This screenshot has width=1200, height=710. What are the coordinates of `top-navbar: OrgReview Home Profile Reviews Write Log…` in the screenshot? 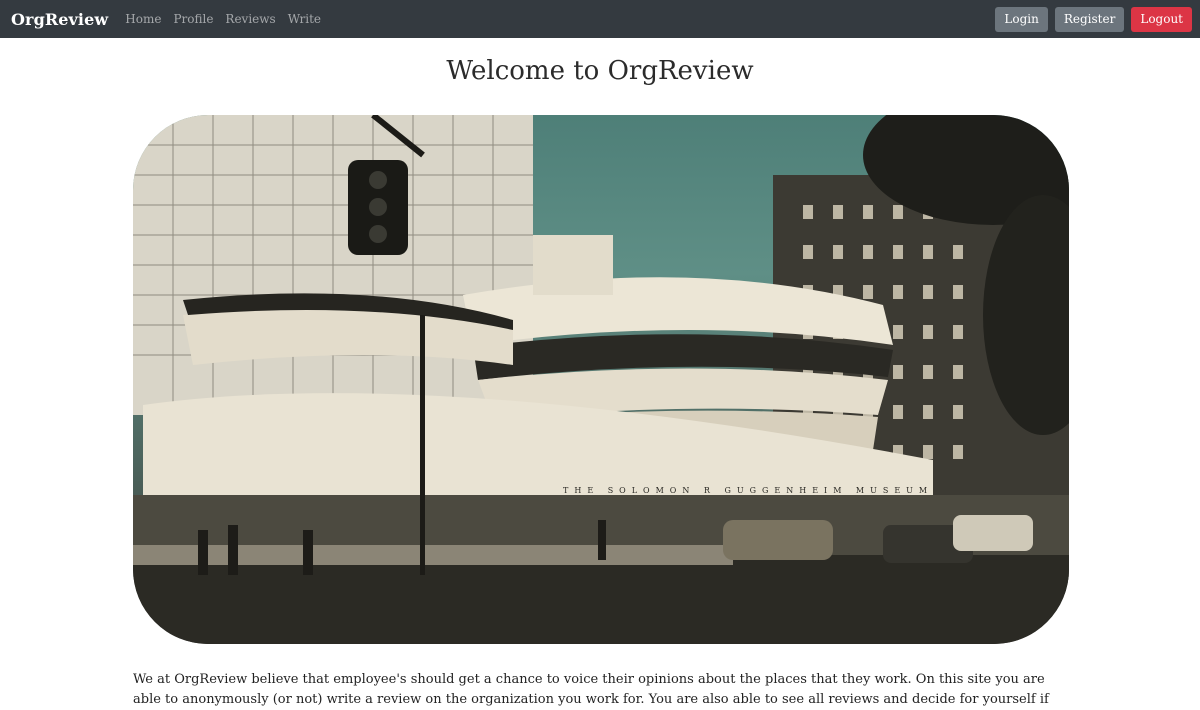 It's located at (600, 19).